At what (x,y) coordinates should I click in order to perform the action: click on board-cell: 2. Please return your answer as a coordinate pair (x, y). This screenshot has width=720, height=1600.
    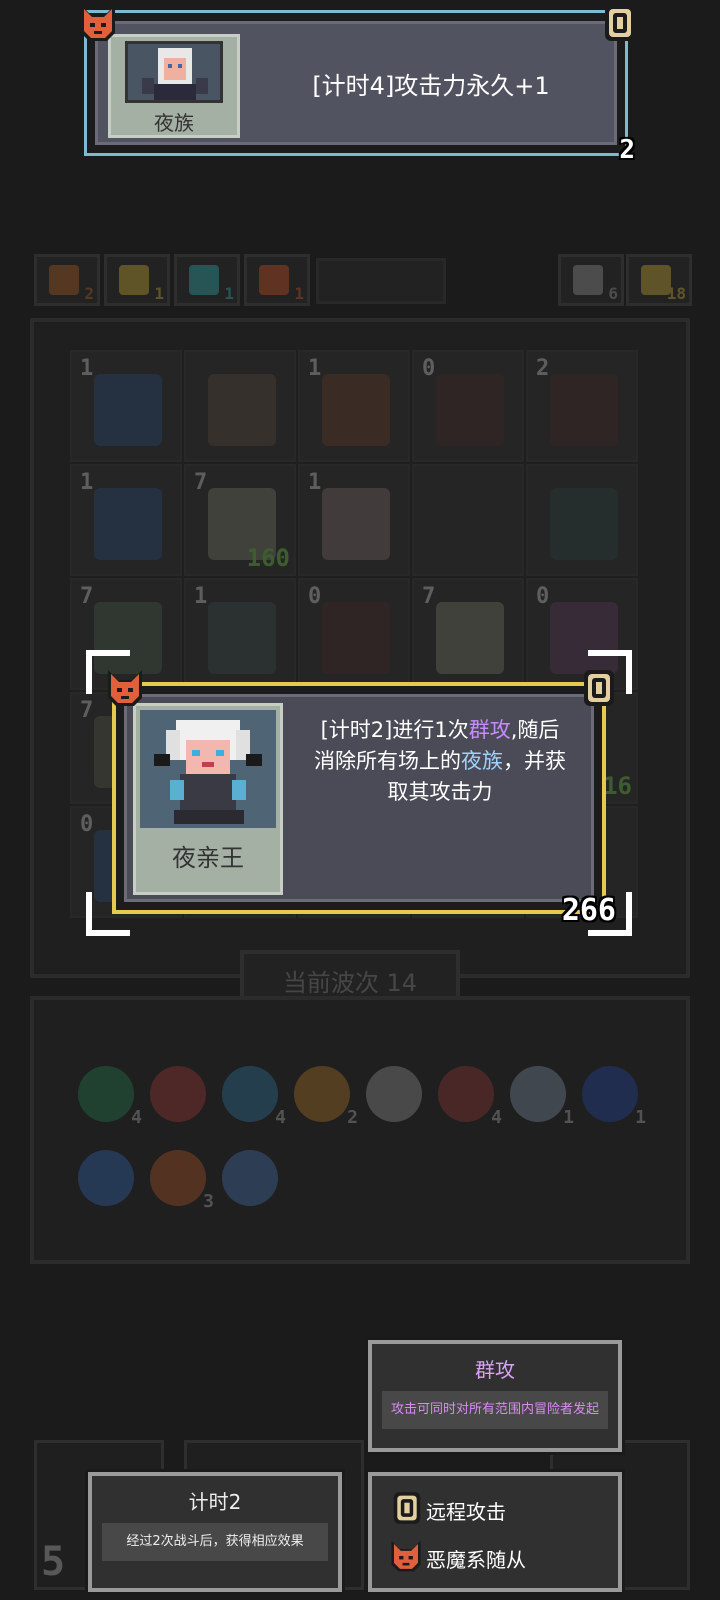
    Looking at the image, I should click on (582, 406).